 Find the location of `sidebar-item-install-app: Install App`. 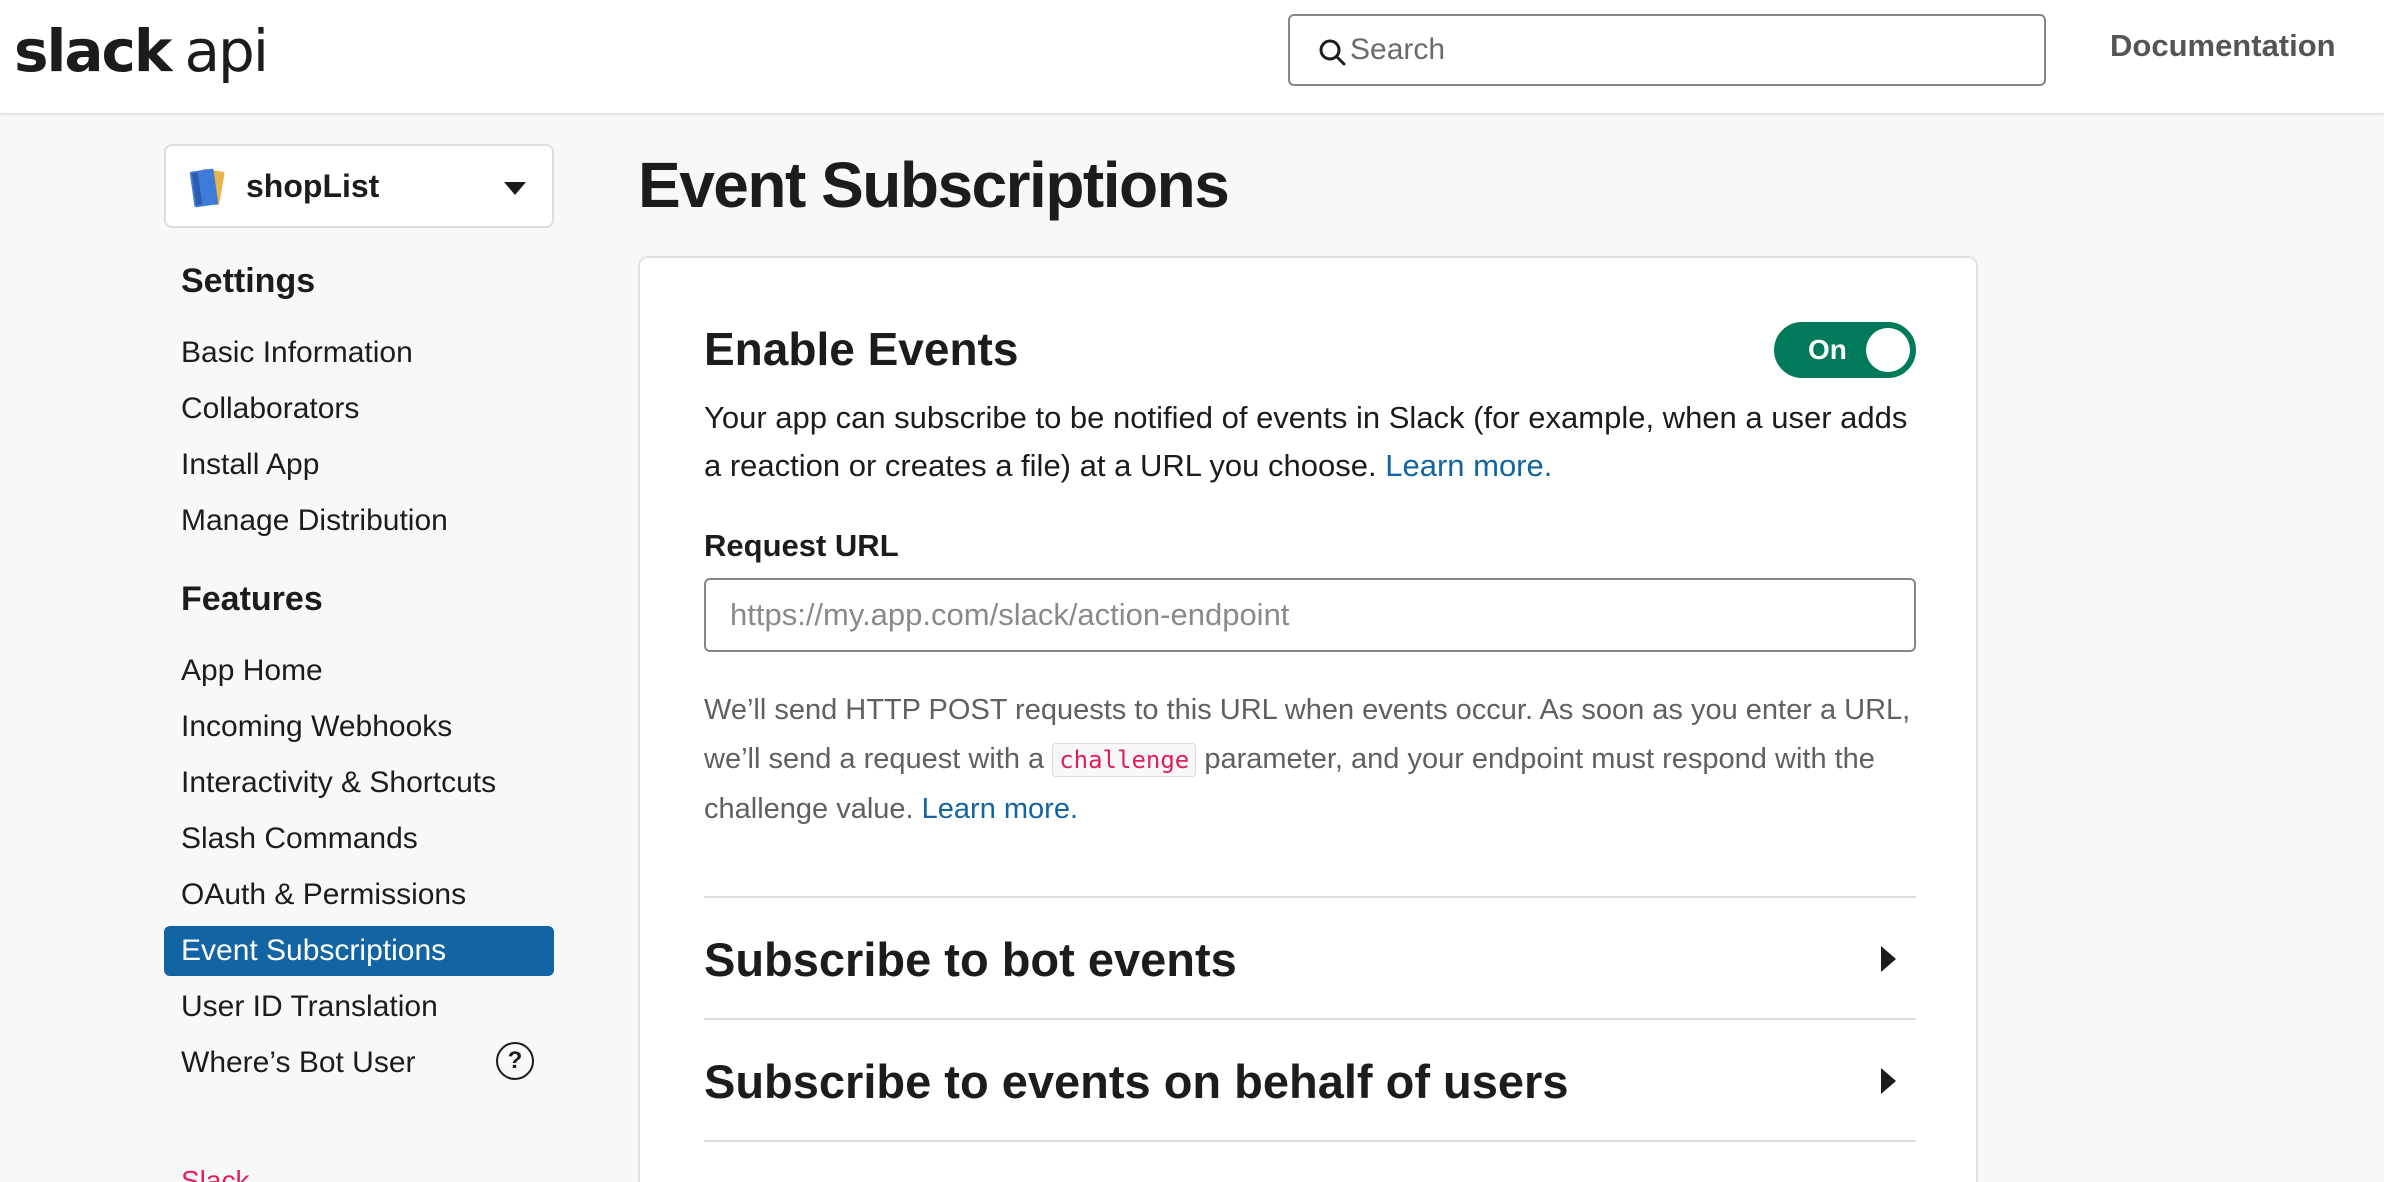

sidebar-item-install-app: Install App is located at coordinates (359, 465).